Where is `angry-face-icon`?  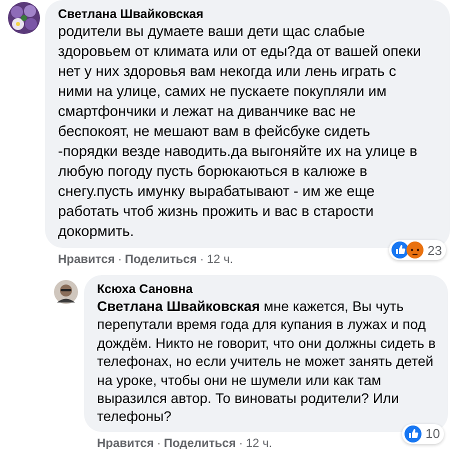
angry-face-icon is located at coordinates (415, 250).